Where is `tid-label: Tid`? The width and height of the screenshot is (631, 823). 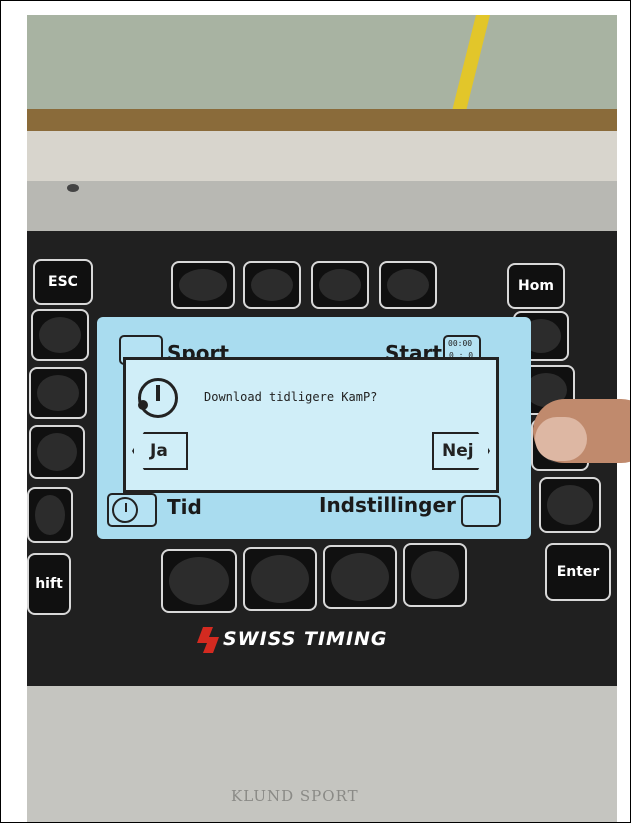
tid-label: Tid is located at coordinates (184, 507).